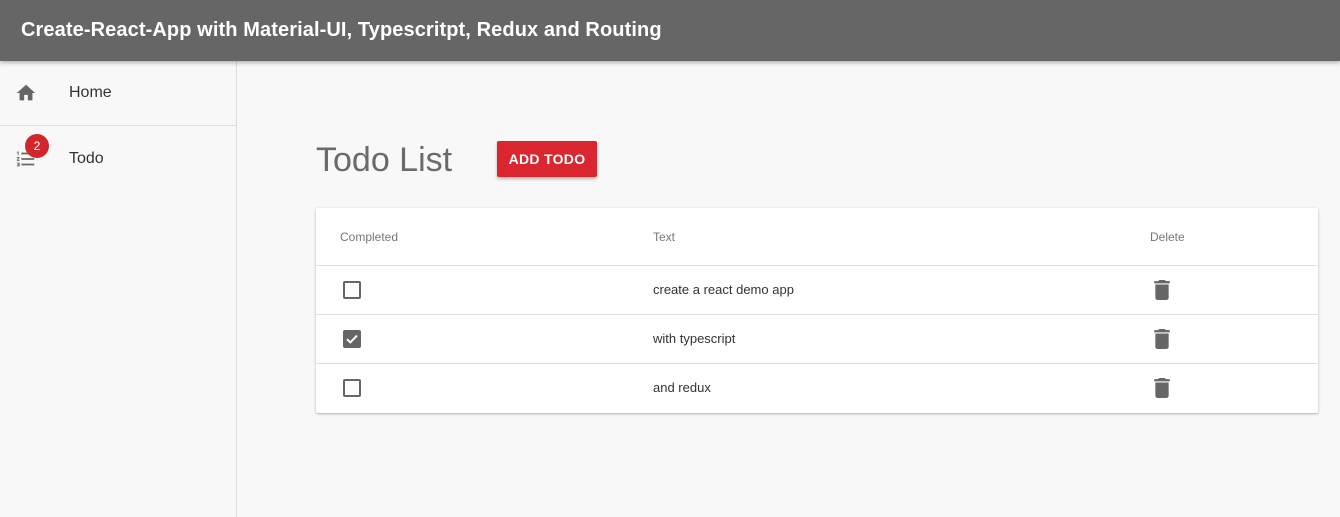 Image resolution: width=1340 pixels, height=517 pixels. Describe the element at coordinates (817, 388) in the screenshot. I see `table-row: and redux` at that location.